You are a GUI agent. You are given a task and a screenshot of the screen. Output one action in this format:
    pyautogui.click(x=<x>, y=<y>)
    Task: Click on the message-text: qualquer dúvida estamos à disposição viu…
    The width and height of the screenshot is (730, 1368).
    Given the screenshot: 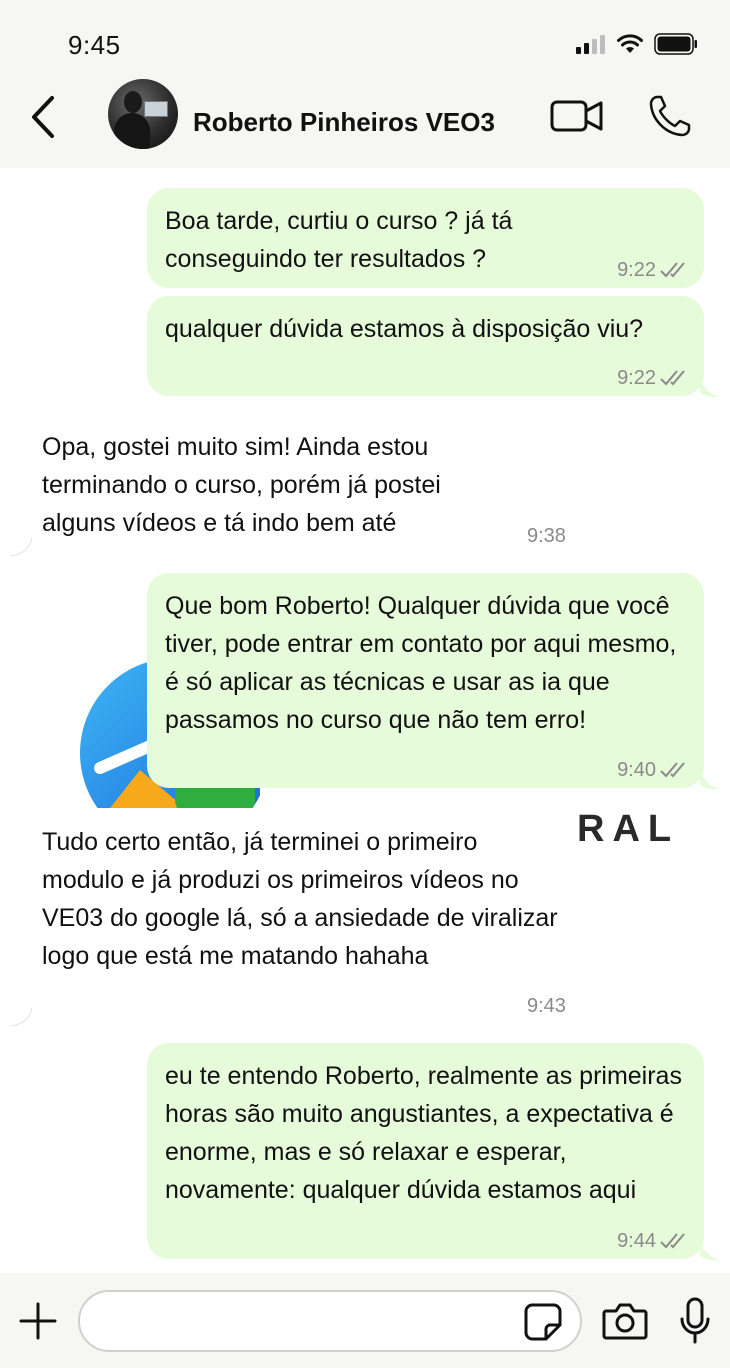 What is the action you would take?
    pyautogui.click(x=404, y=329)
    